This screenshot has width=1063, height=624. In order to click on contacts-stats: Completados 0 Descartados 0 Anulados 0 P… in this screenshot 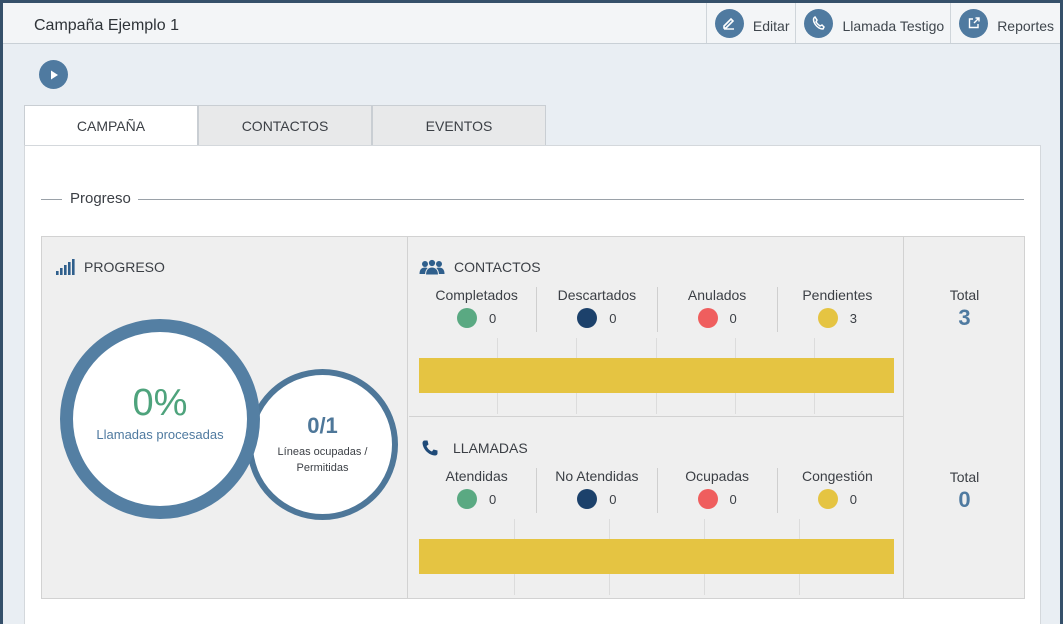, I will do `click(657, 309)`.